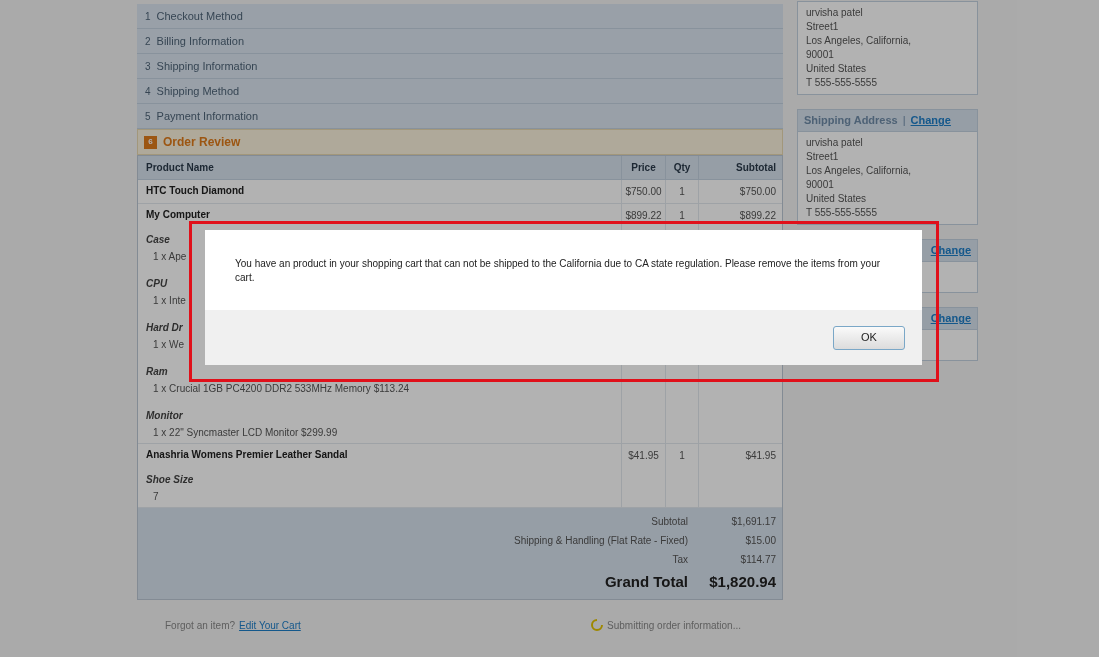 The image size is (1099, 657). Describe the element at coordinates (164, 416) in the screenshot. I see `option-label: Monitor` at that location.